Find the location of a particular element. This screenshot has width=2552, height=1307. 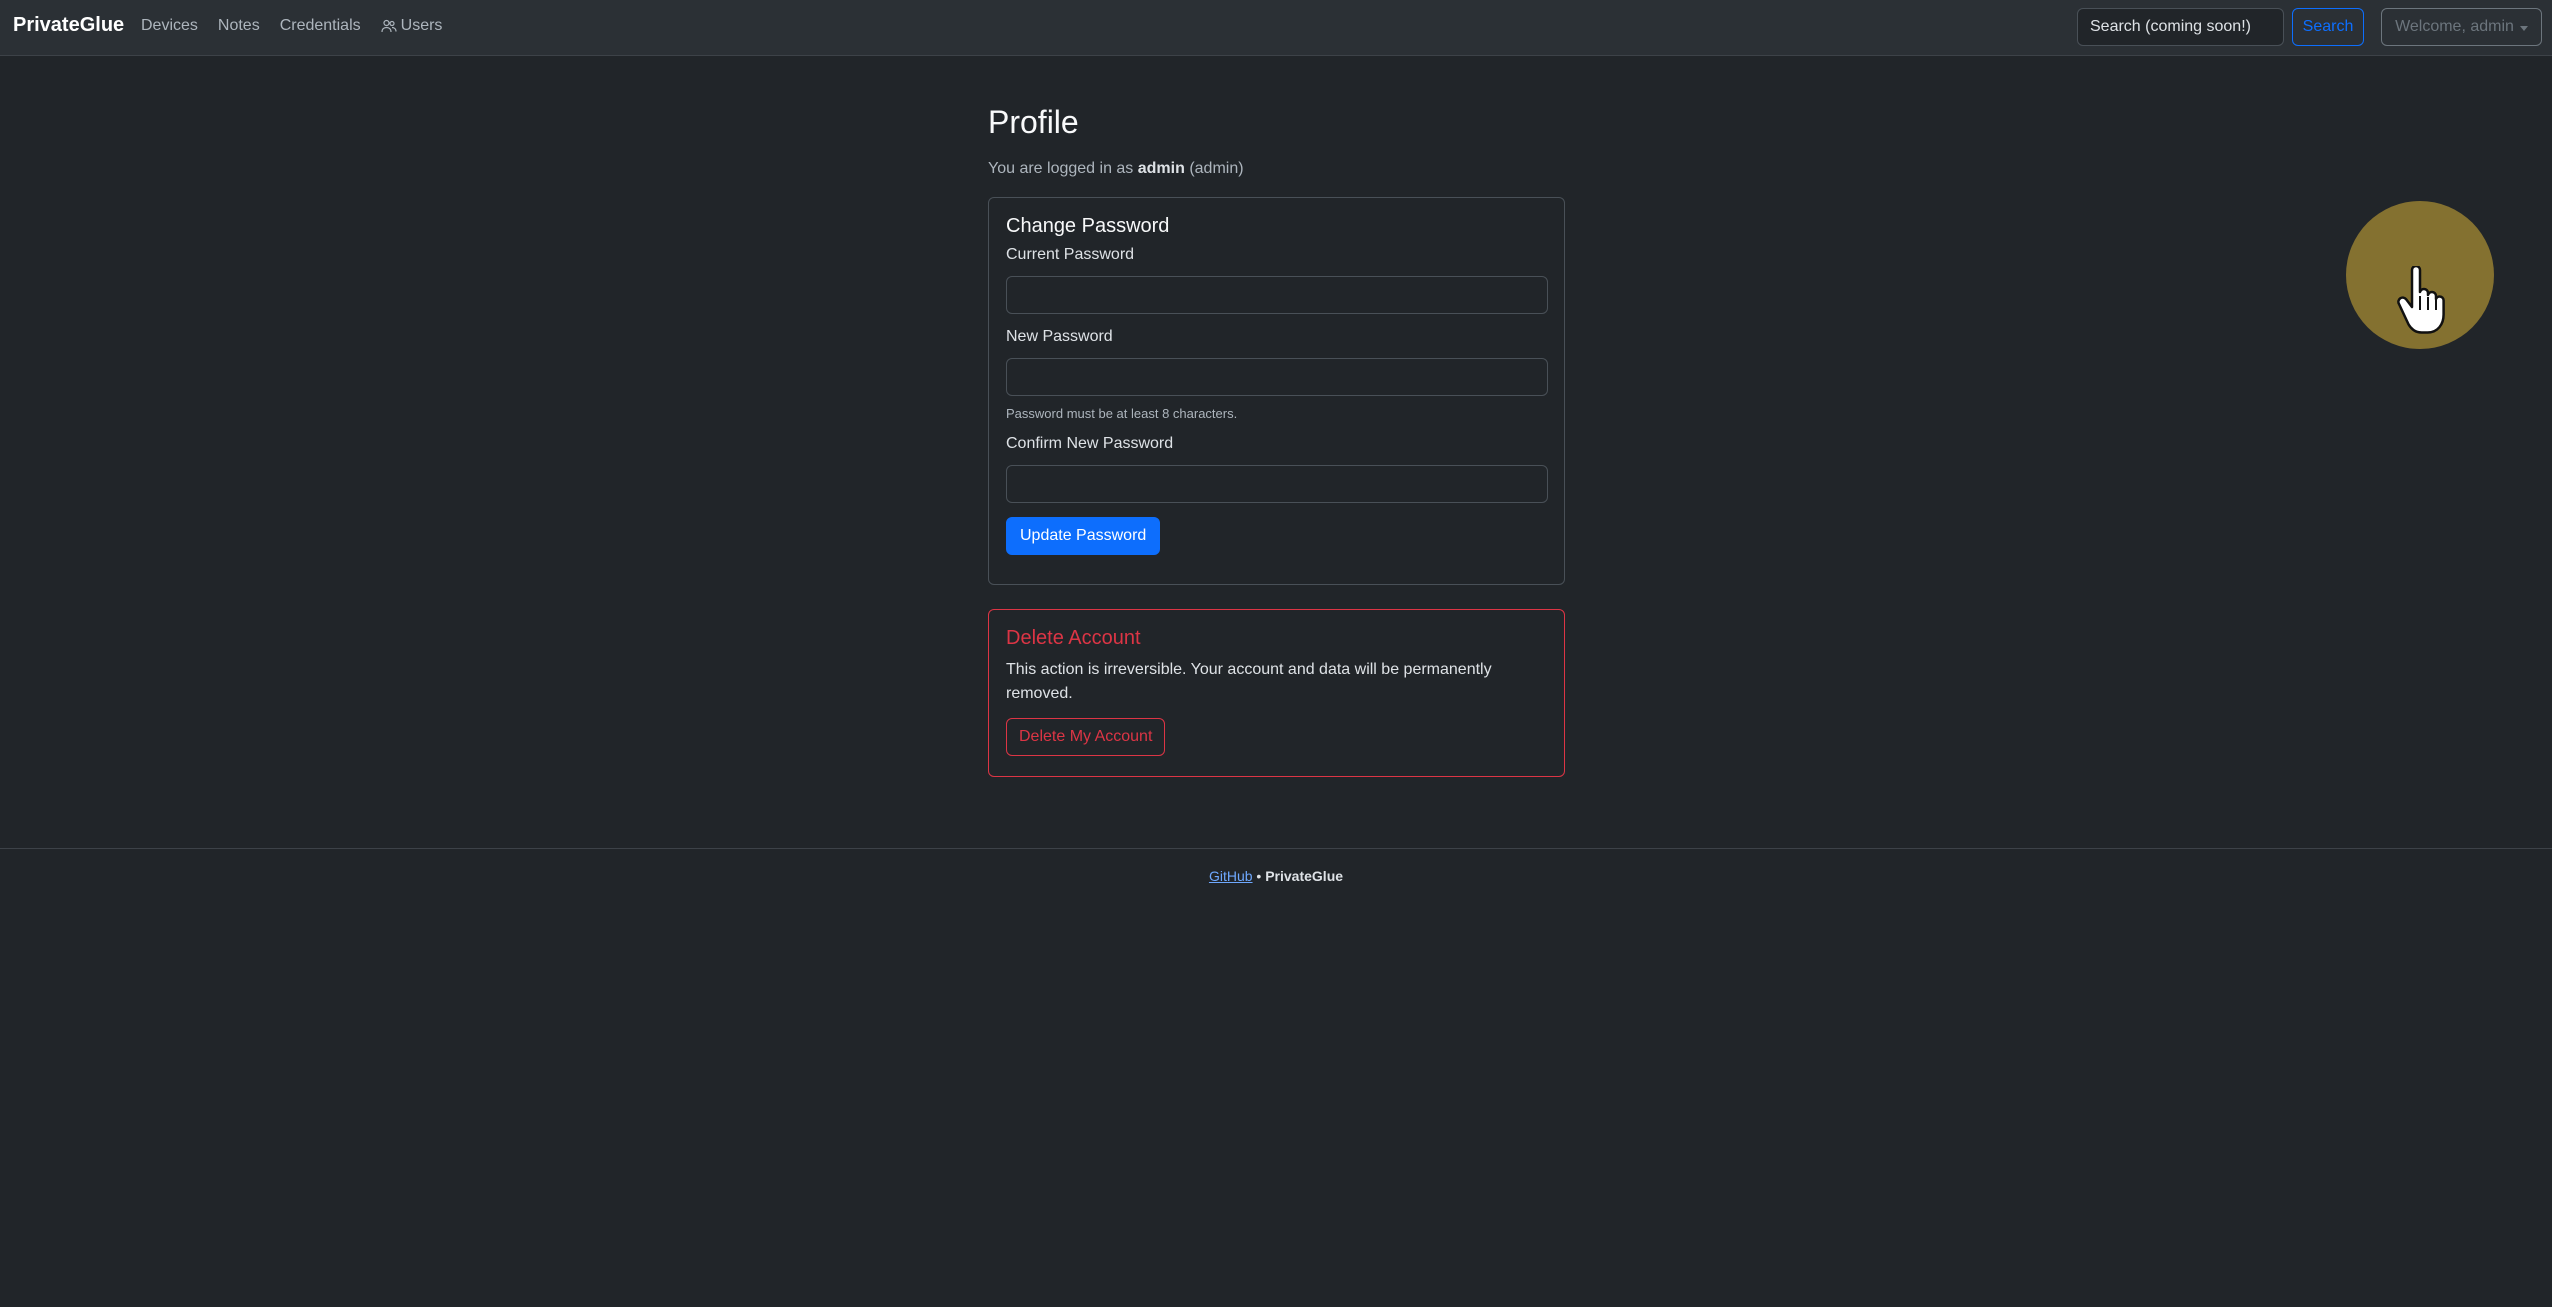

chevron-down-icon is located at coordinates (2523, 28).